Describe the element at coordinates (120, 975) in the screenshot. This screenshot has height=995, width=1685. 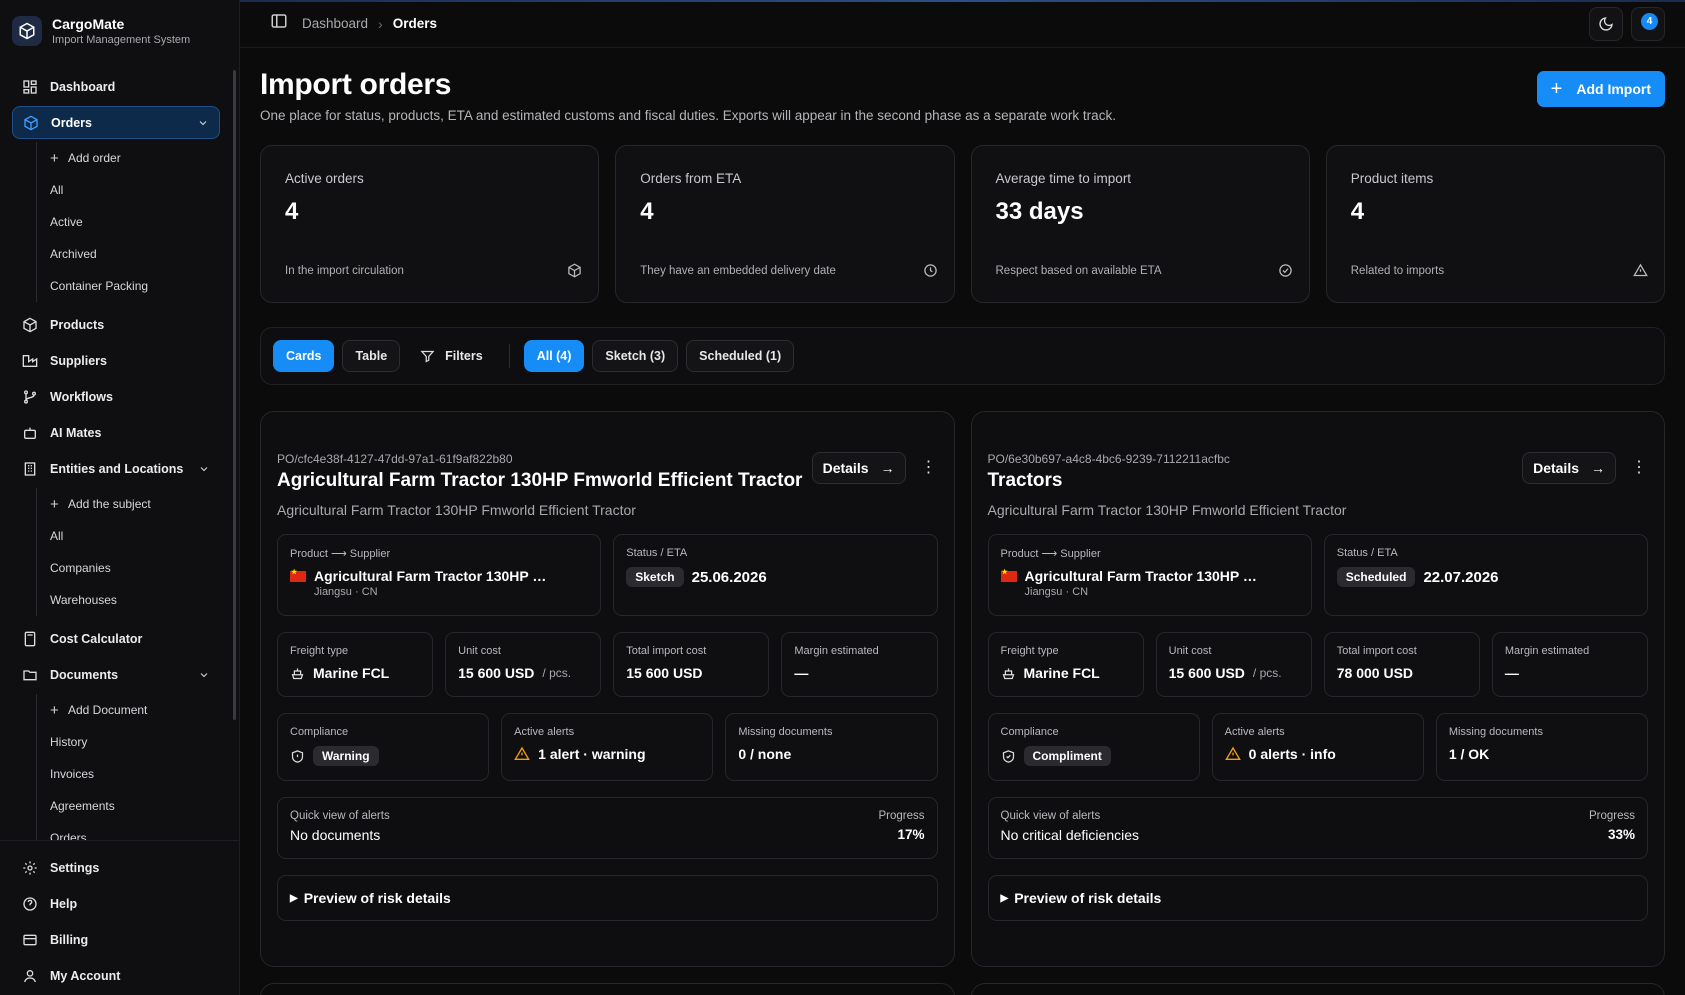
I see `sidebar-item-my-account: My Account` at that location.